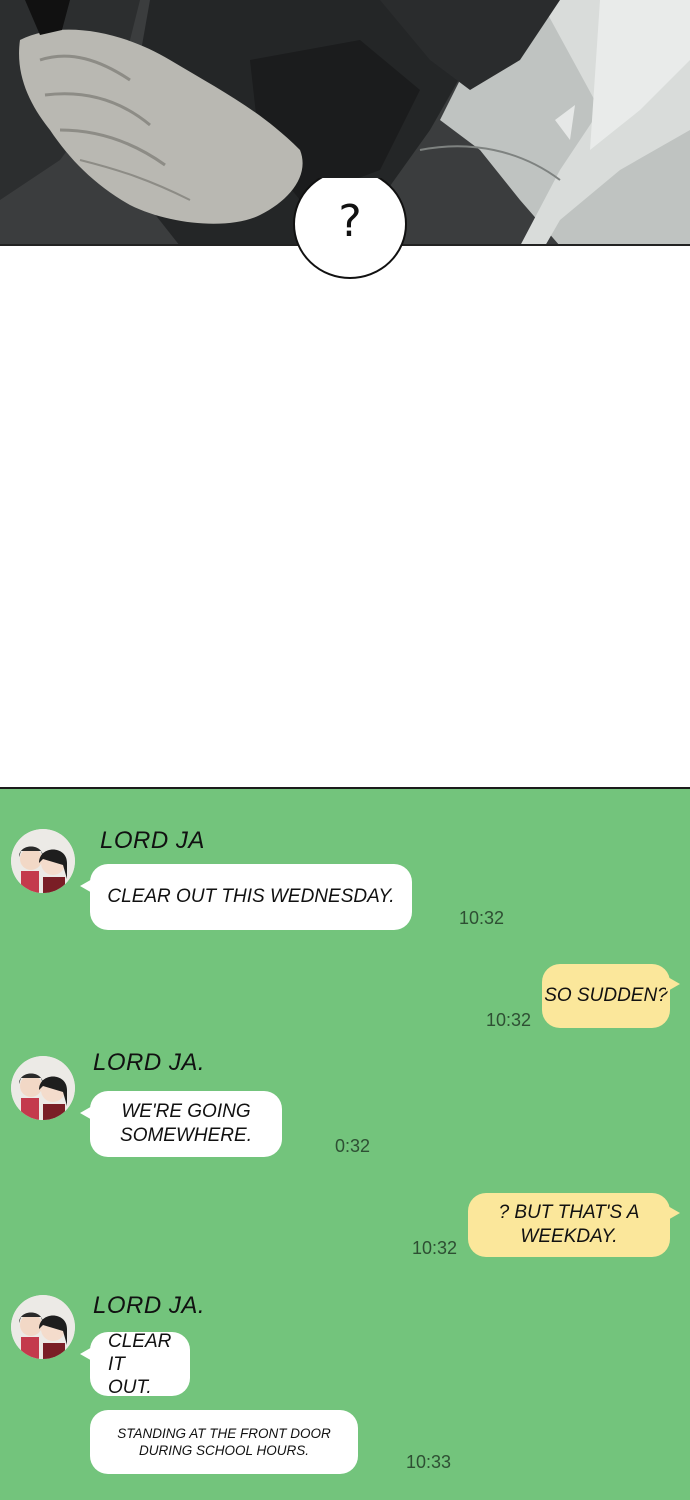  I want to click on message-bubble-incoming: CLEAR OUT THIS WEDNESDAY., so click(246, 897).